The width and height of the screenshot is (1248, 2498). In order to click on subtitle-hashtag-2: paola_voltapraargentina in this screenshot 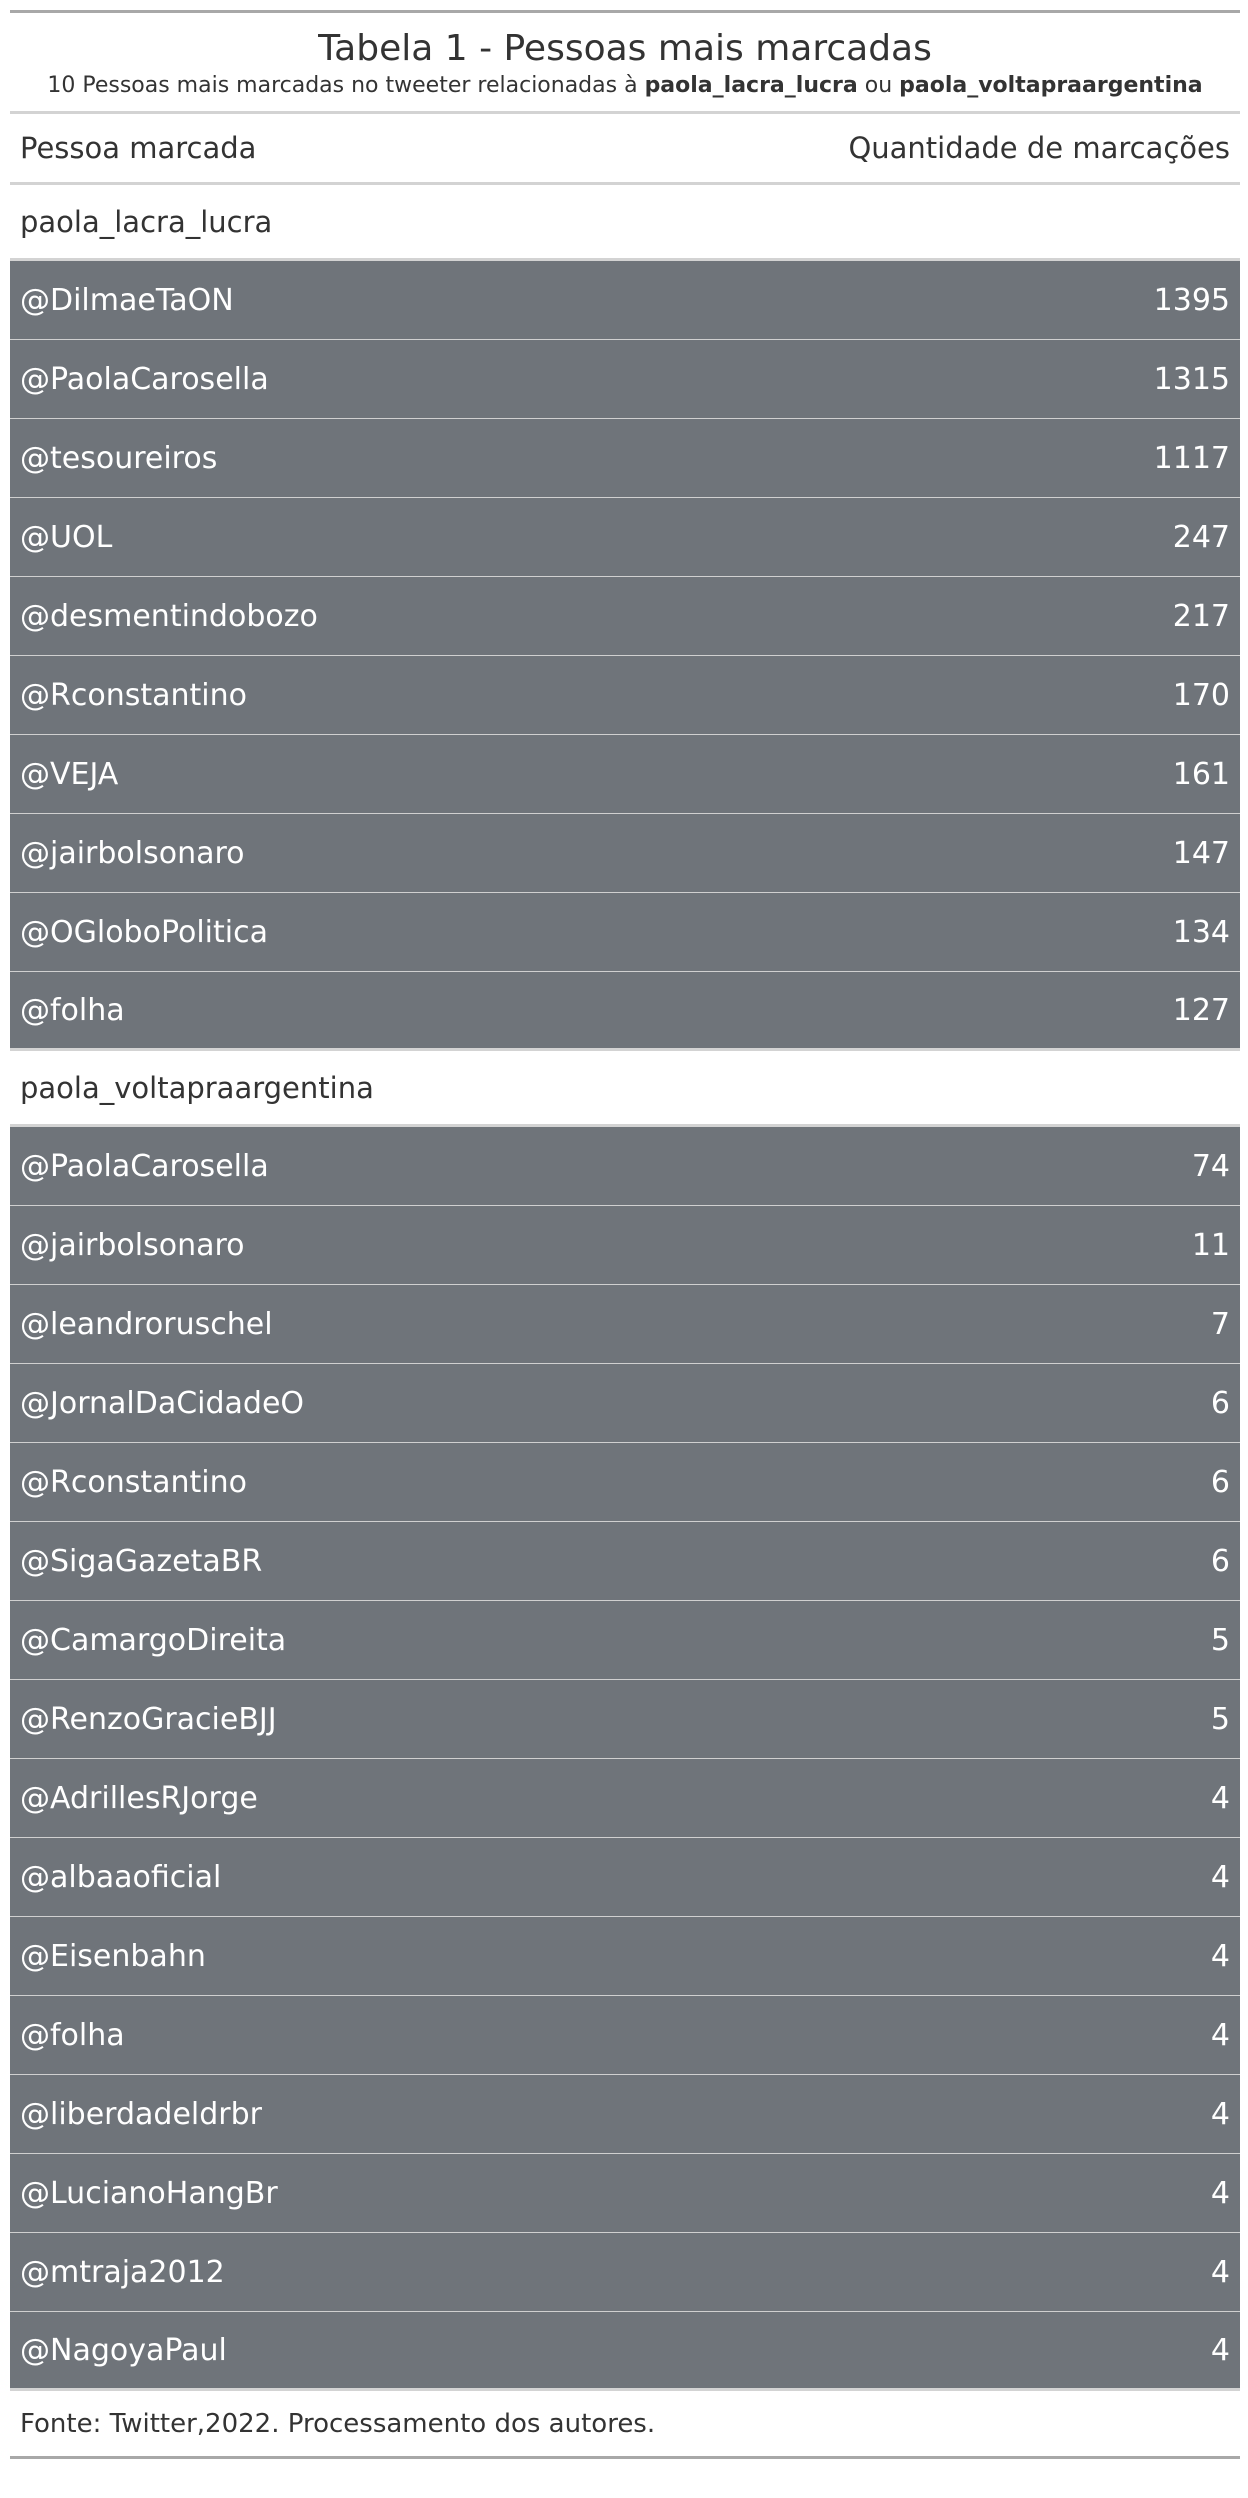, I will do `click(1051, 85)`.